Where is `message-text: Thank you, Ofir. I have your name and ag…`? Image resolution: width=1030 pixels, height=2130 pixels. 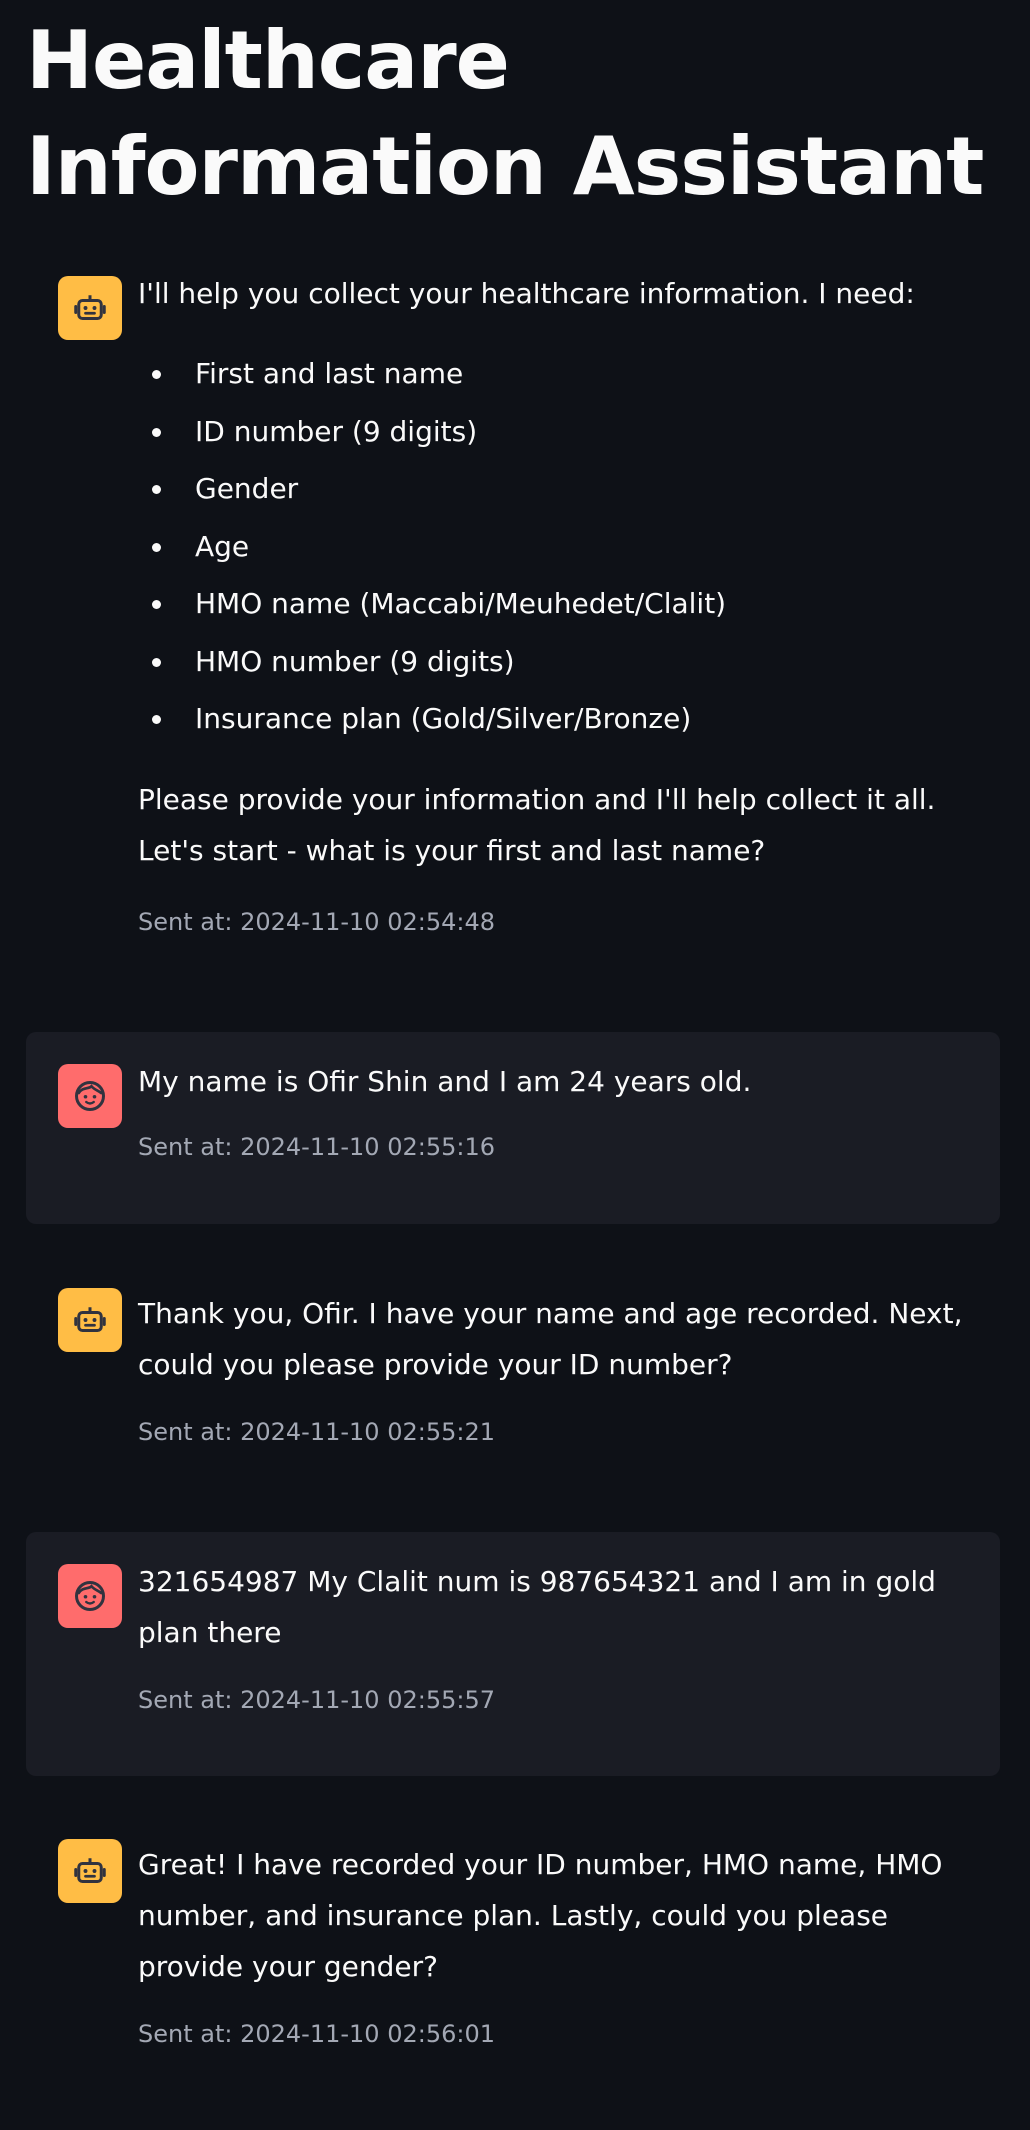 message-text: Thank you, Ofir. I have your name and ag… is located at coordinates (550, 1339).